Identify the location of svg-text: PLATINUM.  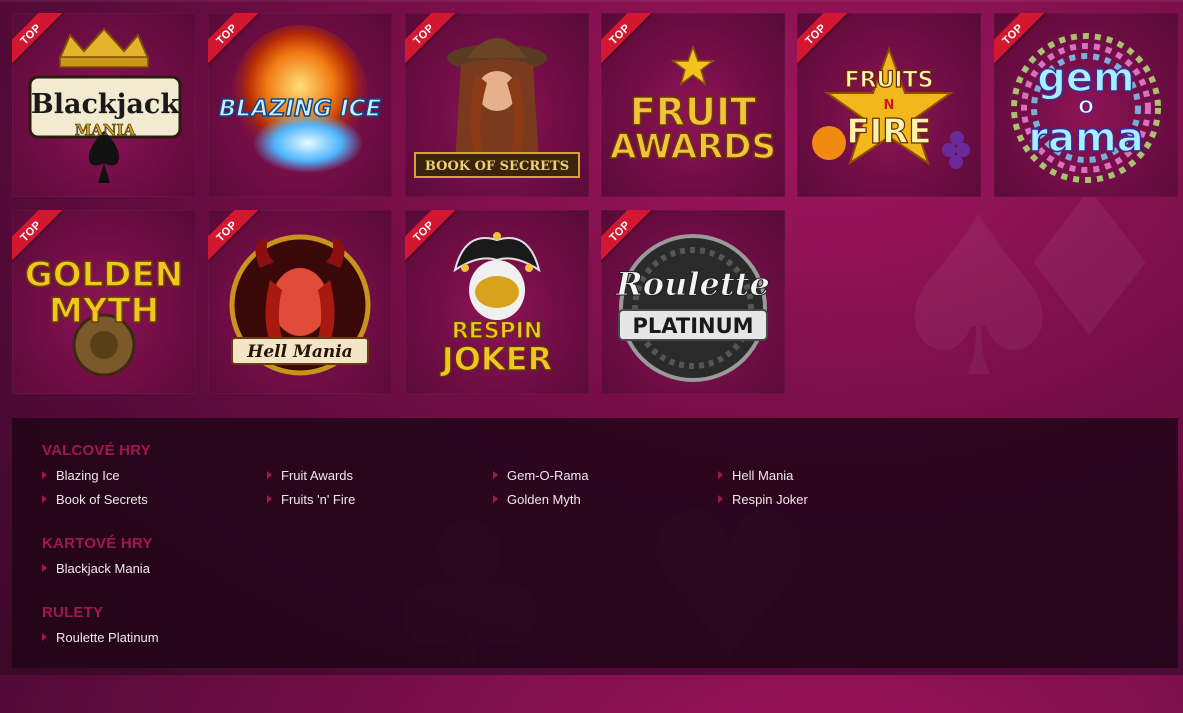
(692, 326).